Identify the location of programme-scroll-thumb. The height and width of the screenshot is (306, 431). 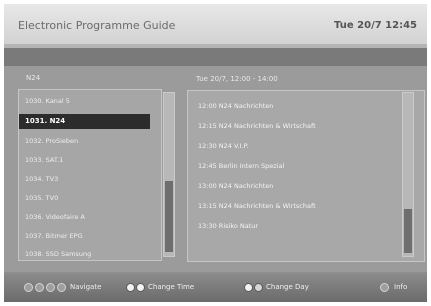
(408, 231).